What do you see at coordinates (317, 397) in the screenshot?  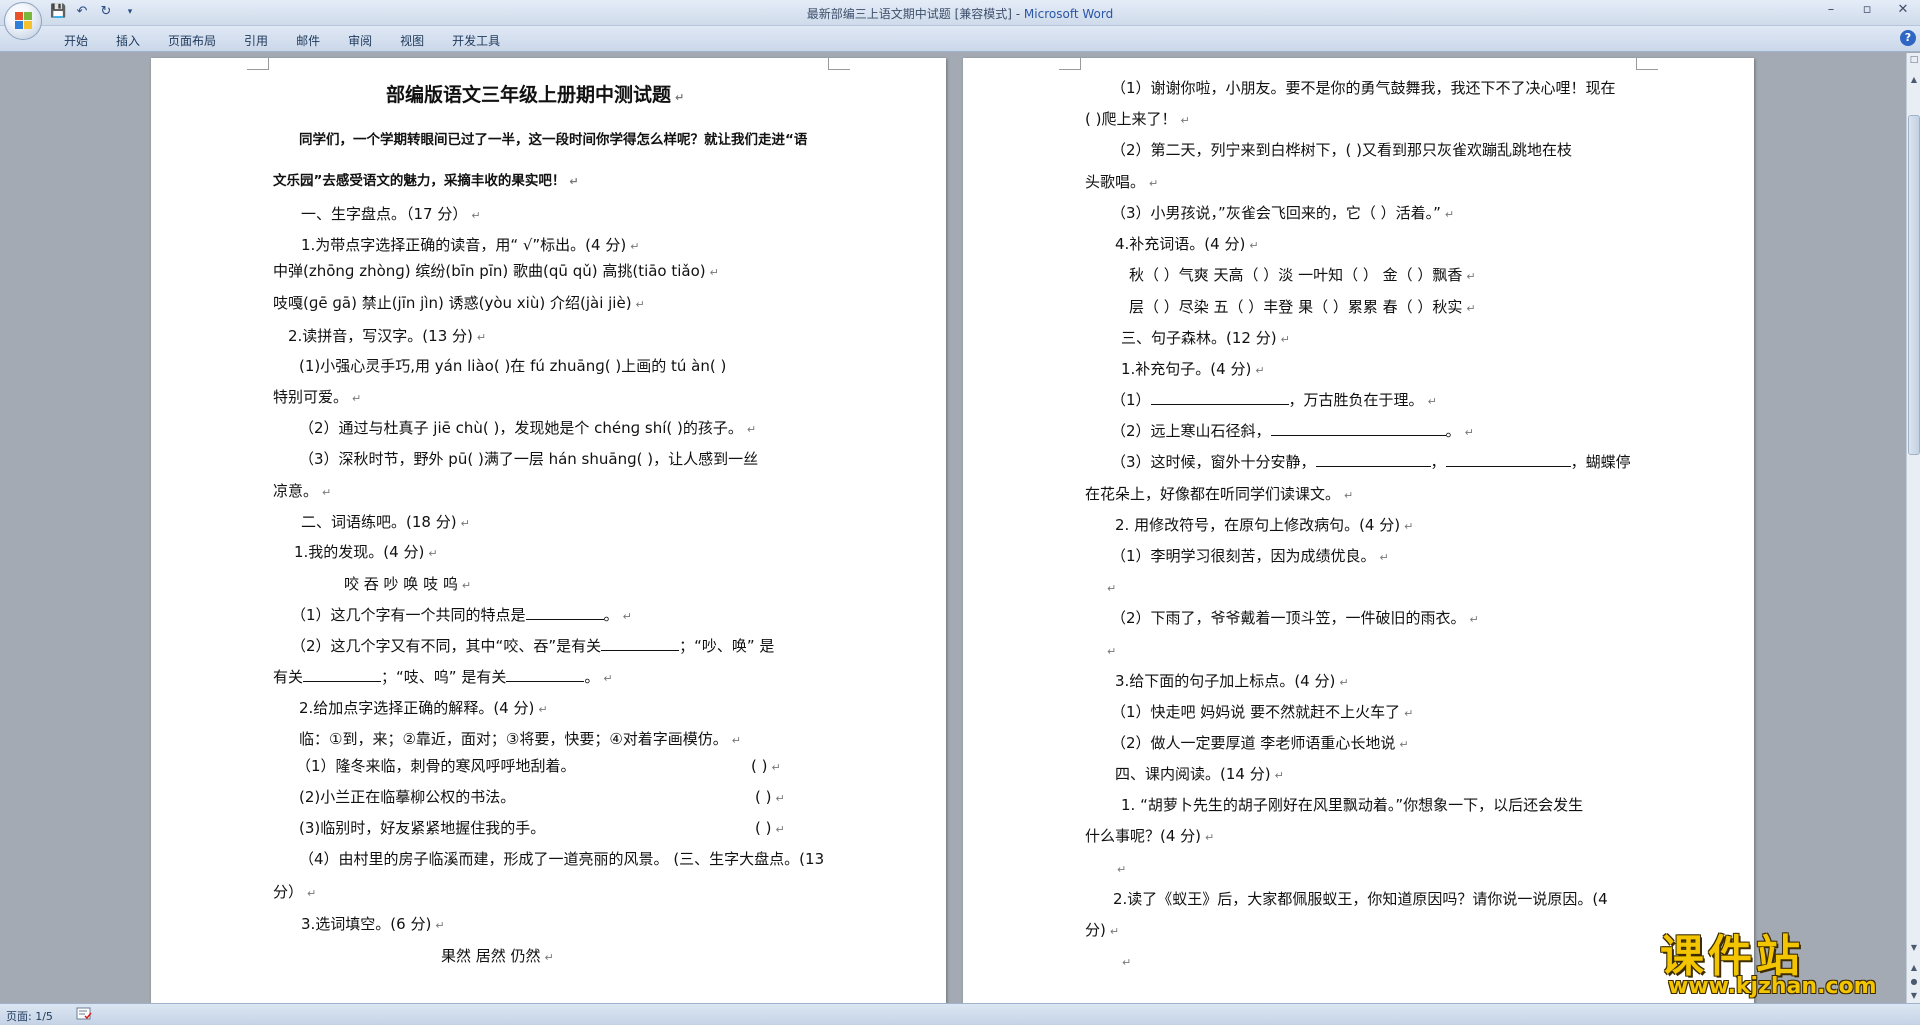 I see `question-line: 特别可爱。 ↵` at bounding box center [317, 397].